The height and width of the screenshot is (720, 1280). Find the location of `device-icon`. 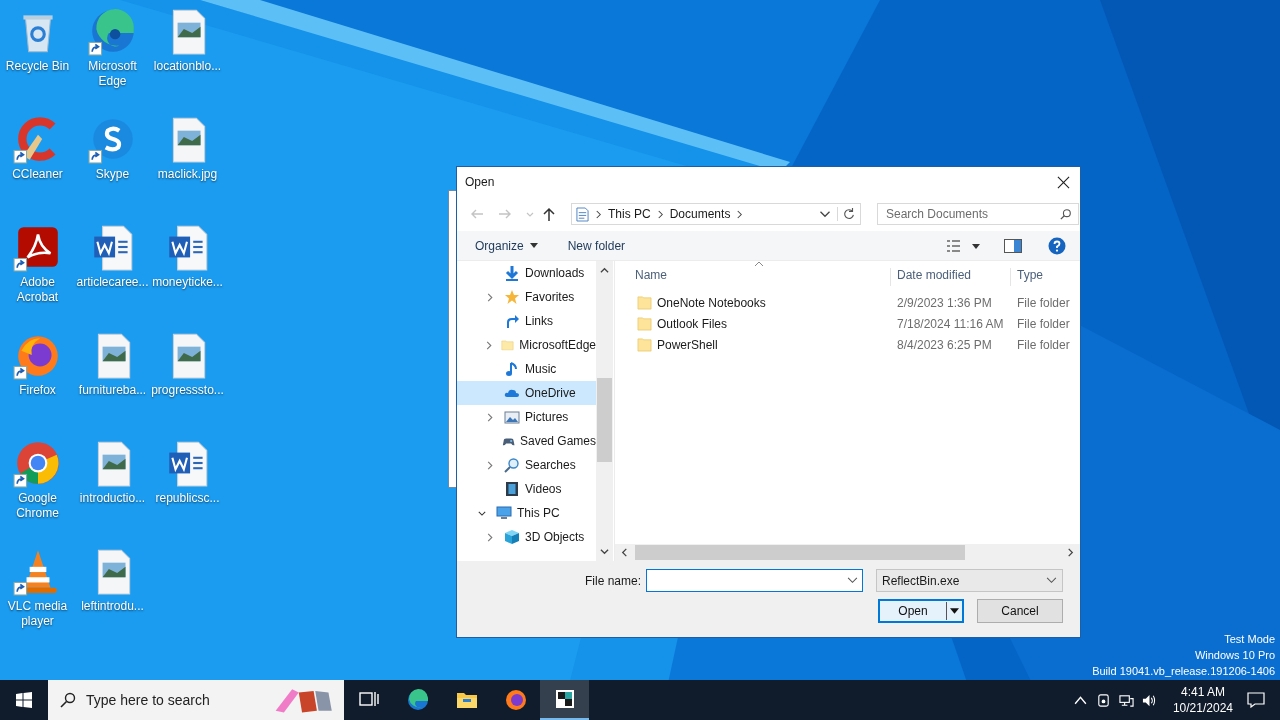

device-icon is located at coordinates (1103, 700).